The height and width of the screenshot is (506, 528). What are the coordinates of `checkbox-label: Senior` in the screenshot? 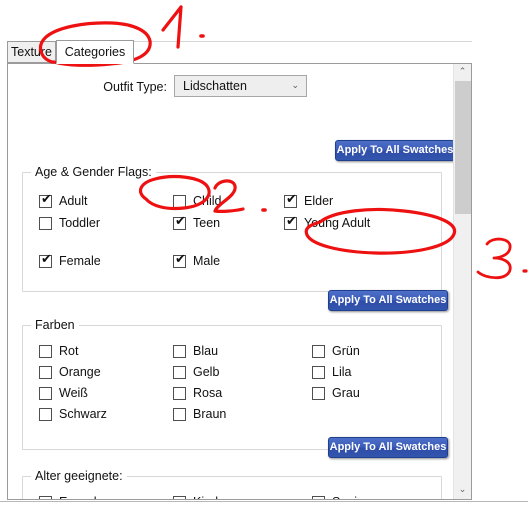 It's located at (350, 496).